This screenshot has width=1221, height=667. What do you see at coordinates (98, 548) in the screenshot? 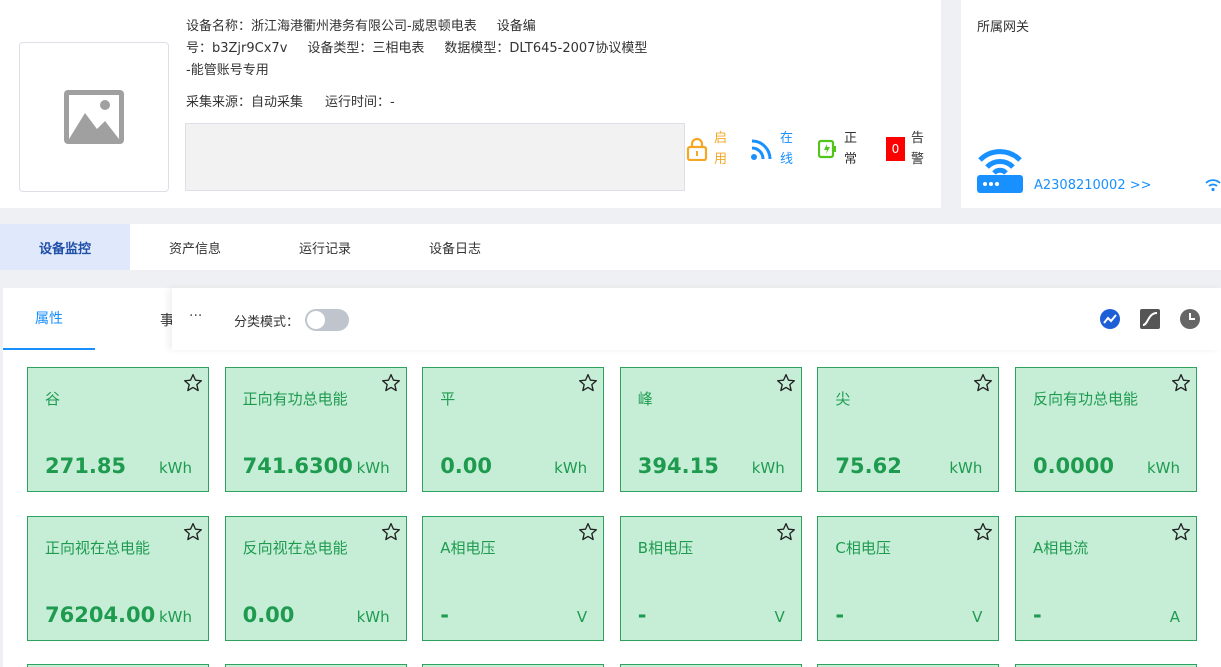
I see `metric-name: 正向视在总电能` at bounding box center [98, 548].